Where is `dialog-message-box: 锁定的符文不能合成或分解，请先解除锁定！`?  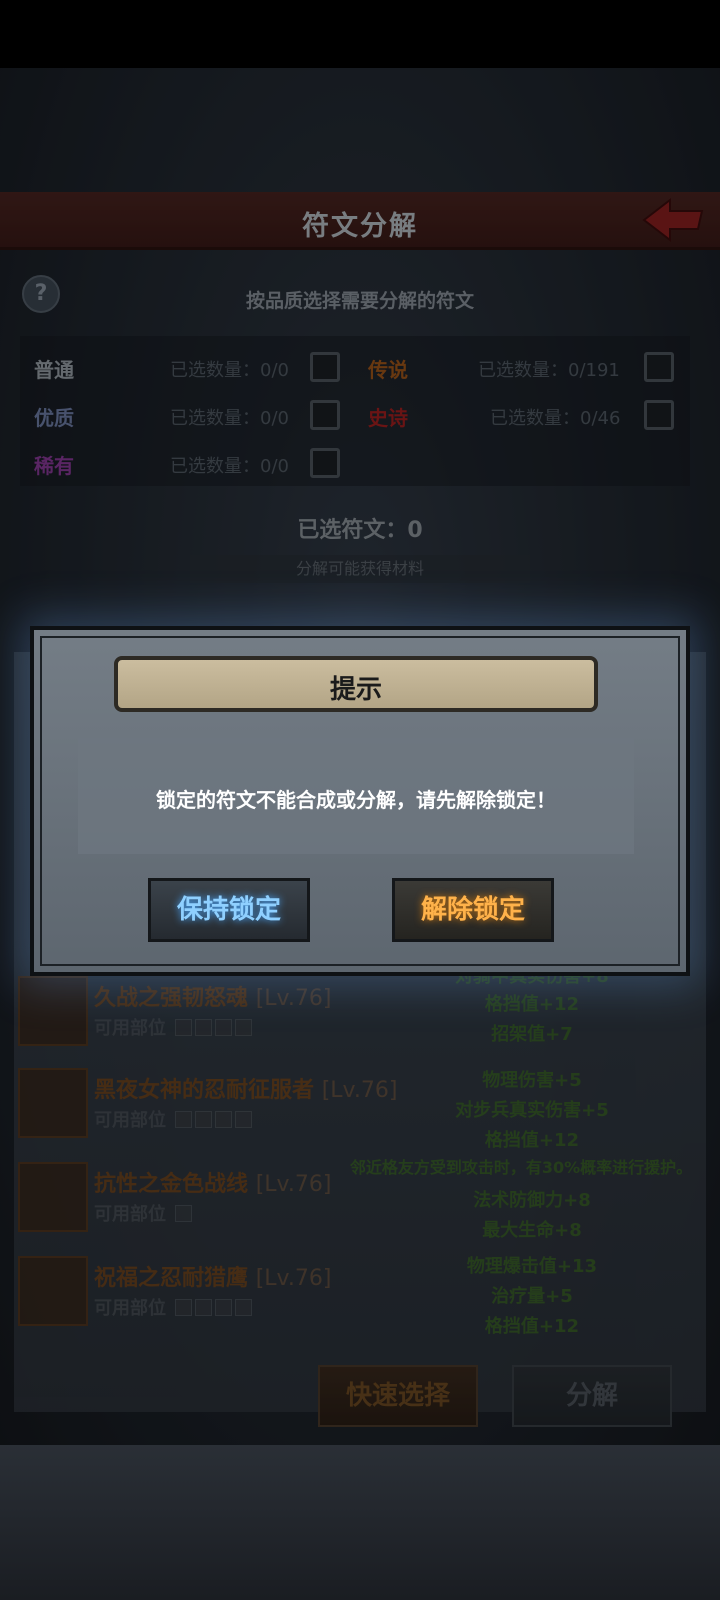 dialog-message-box: 锁定的符文不能合成或分解，请先解除锁定！ is located at coordinates (356, 796).